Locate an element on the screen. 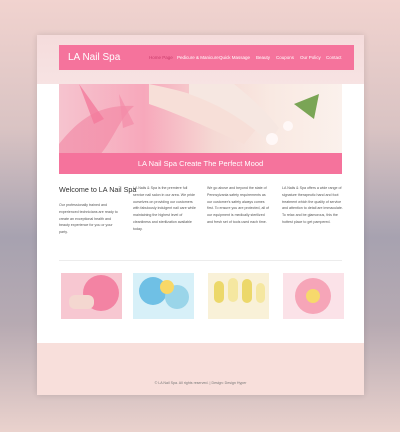  gallery-image-yellow-pattern-nails is located at coordinates (238, 296).